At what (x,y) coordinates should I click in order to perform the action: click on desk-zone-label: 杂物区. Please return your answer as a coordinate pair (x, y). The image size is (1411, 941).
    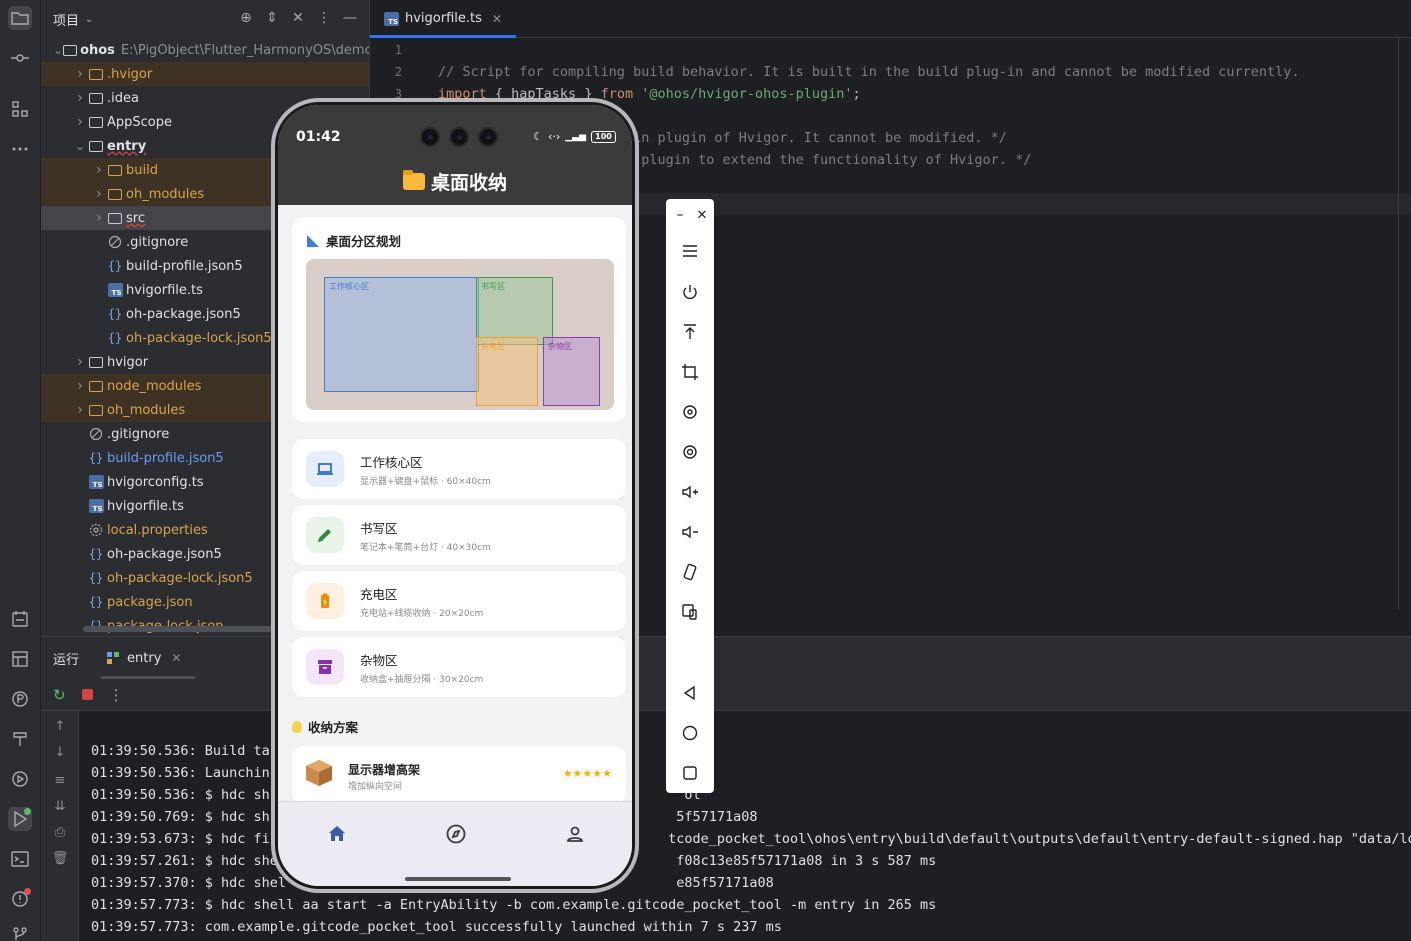
    Looking at the image, I should click on (560, 346).